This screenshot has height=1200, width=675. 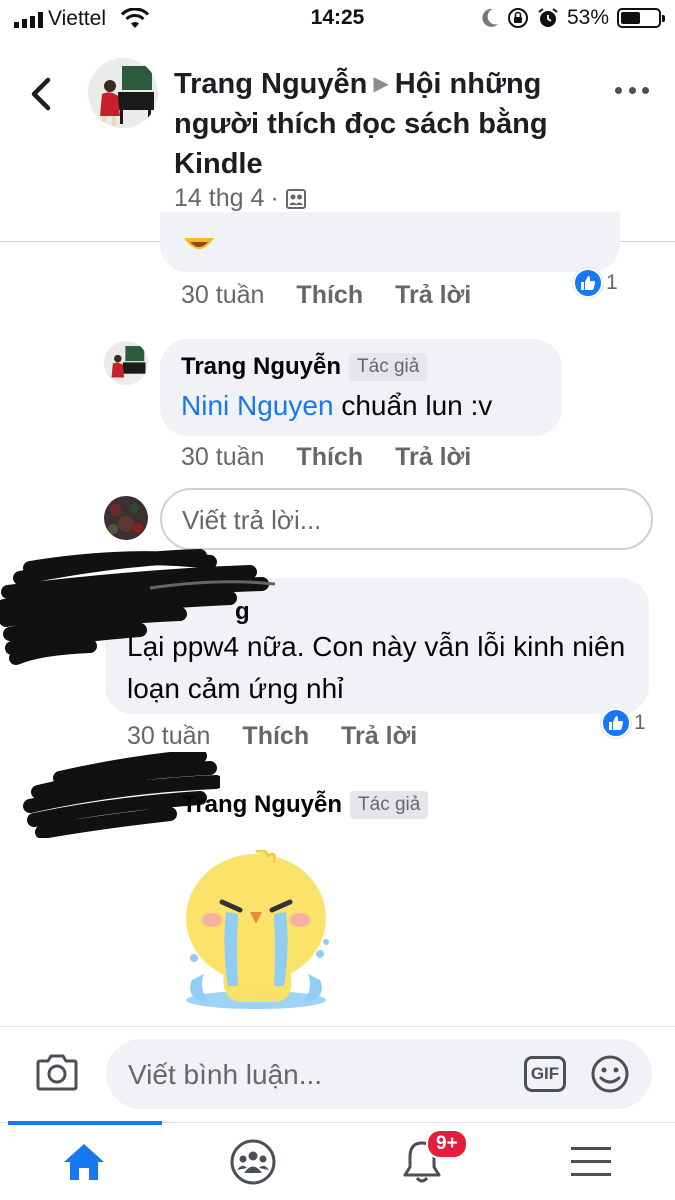 I want to click on author-name: Trang Nguyễn, so click(x=270, y=84).